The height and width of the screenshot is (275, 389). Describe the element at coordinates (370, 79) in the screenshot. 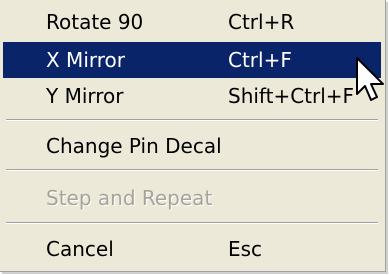

I see `arrow-cursor-icon` at that location.